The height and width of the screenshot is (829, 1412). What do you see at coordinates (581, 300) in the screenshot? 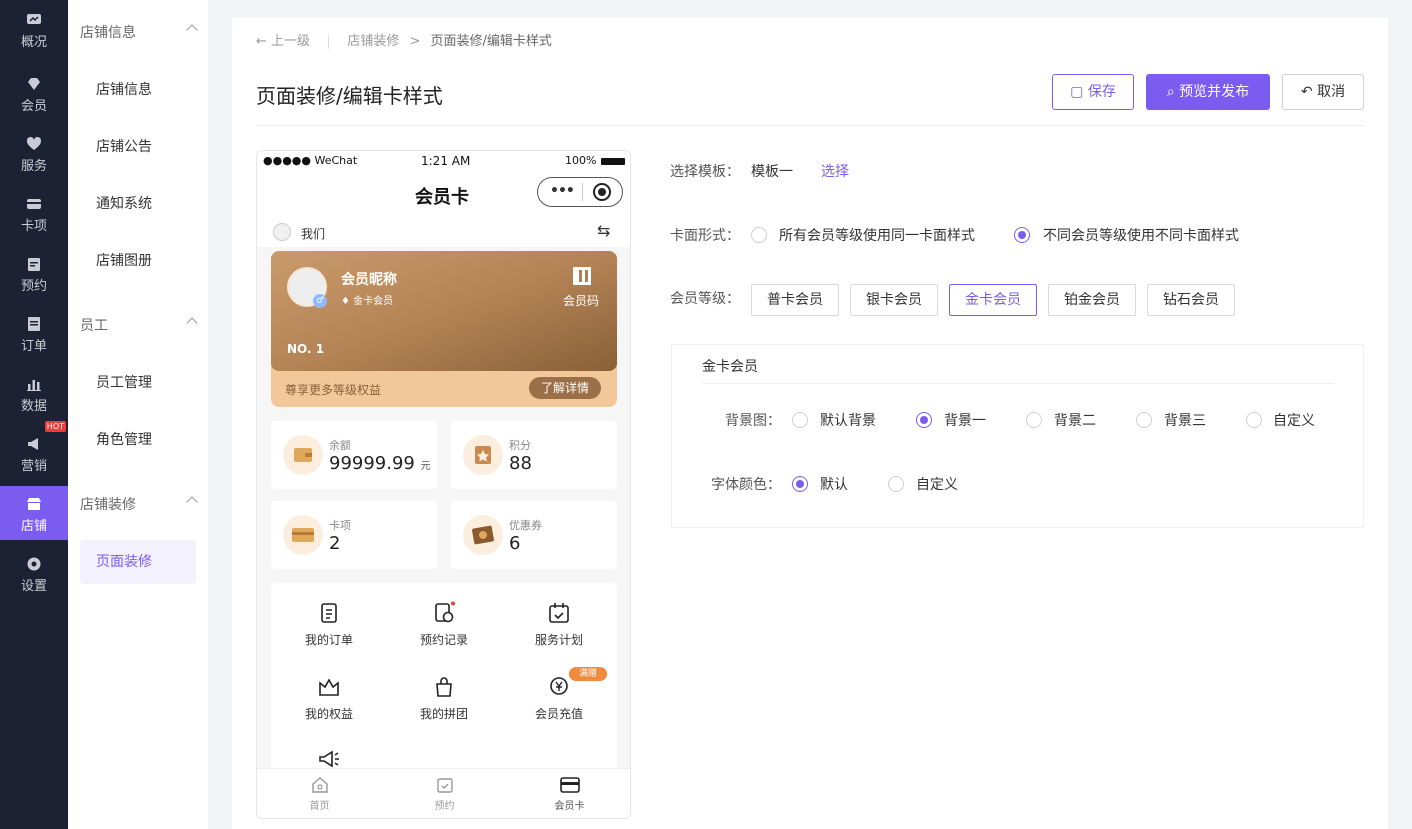
I see `qr-code-label: 会员码` at bounding box center [581, 300].